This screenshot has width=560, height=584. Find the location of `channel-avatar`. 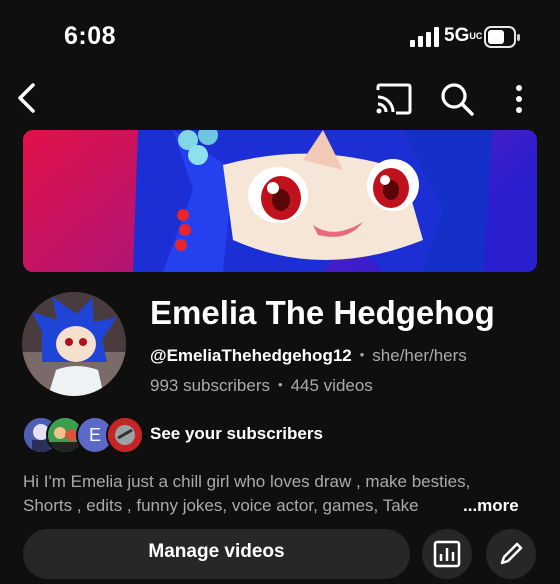

channel-avatar is located at coordinates (74, 344).